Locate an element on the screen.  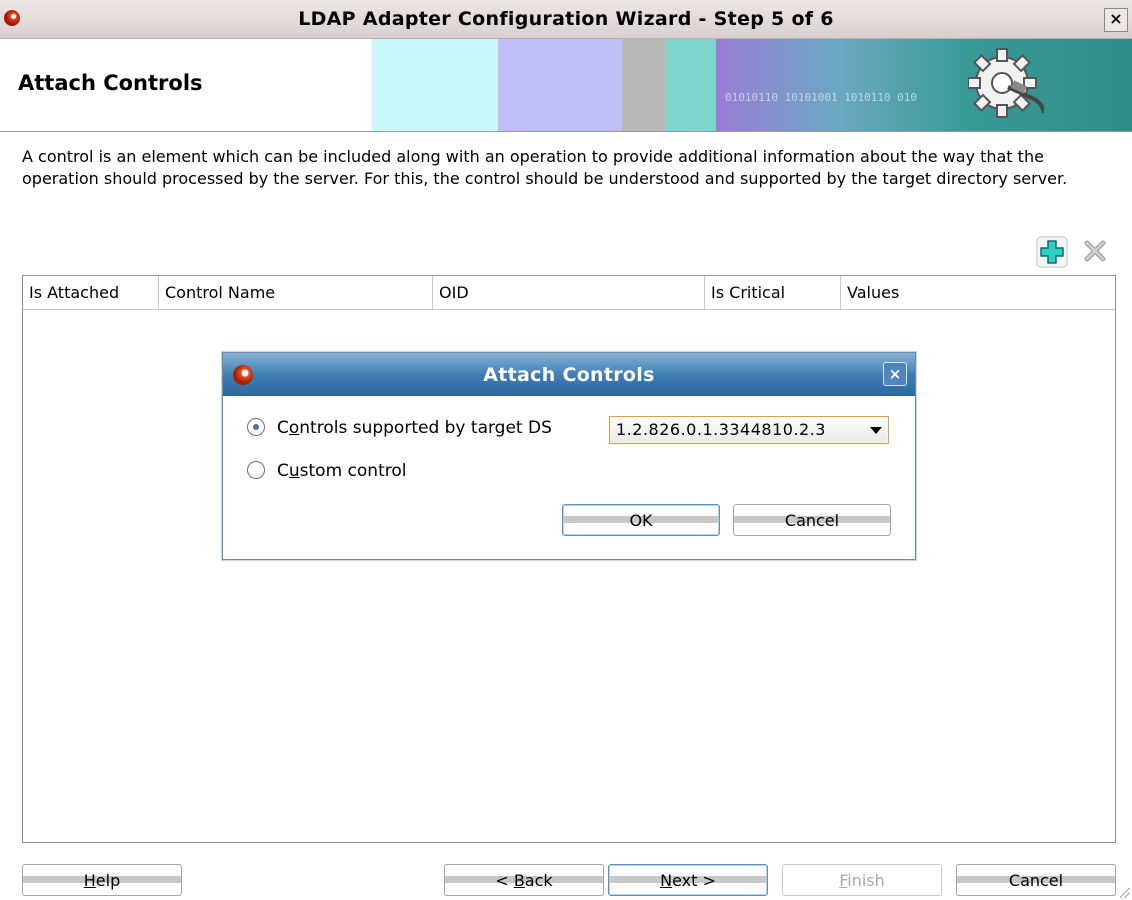
plus-icon is located at coordinates (1052, 252).